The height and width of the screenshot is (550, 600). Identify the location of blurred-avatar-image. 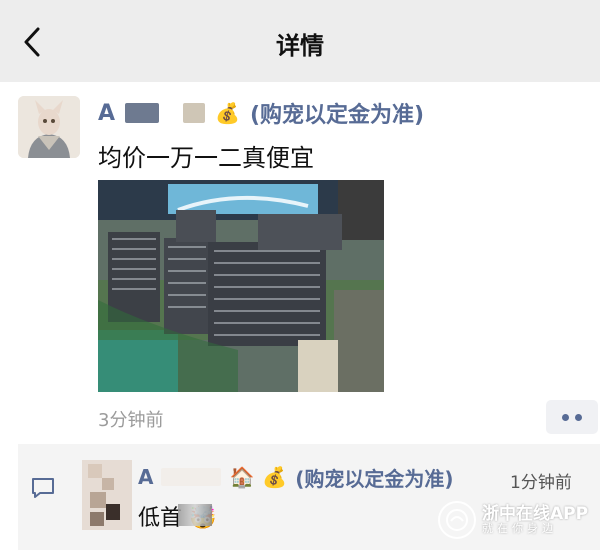
(107, 495).